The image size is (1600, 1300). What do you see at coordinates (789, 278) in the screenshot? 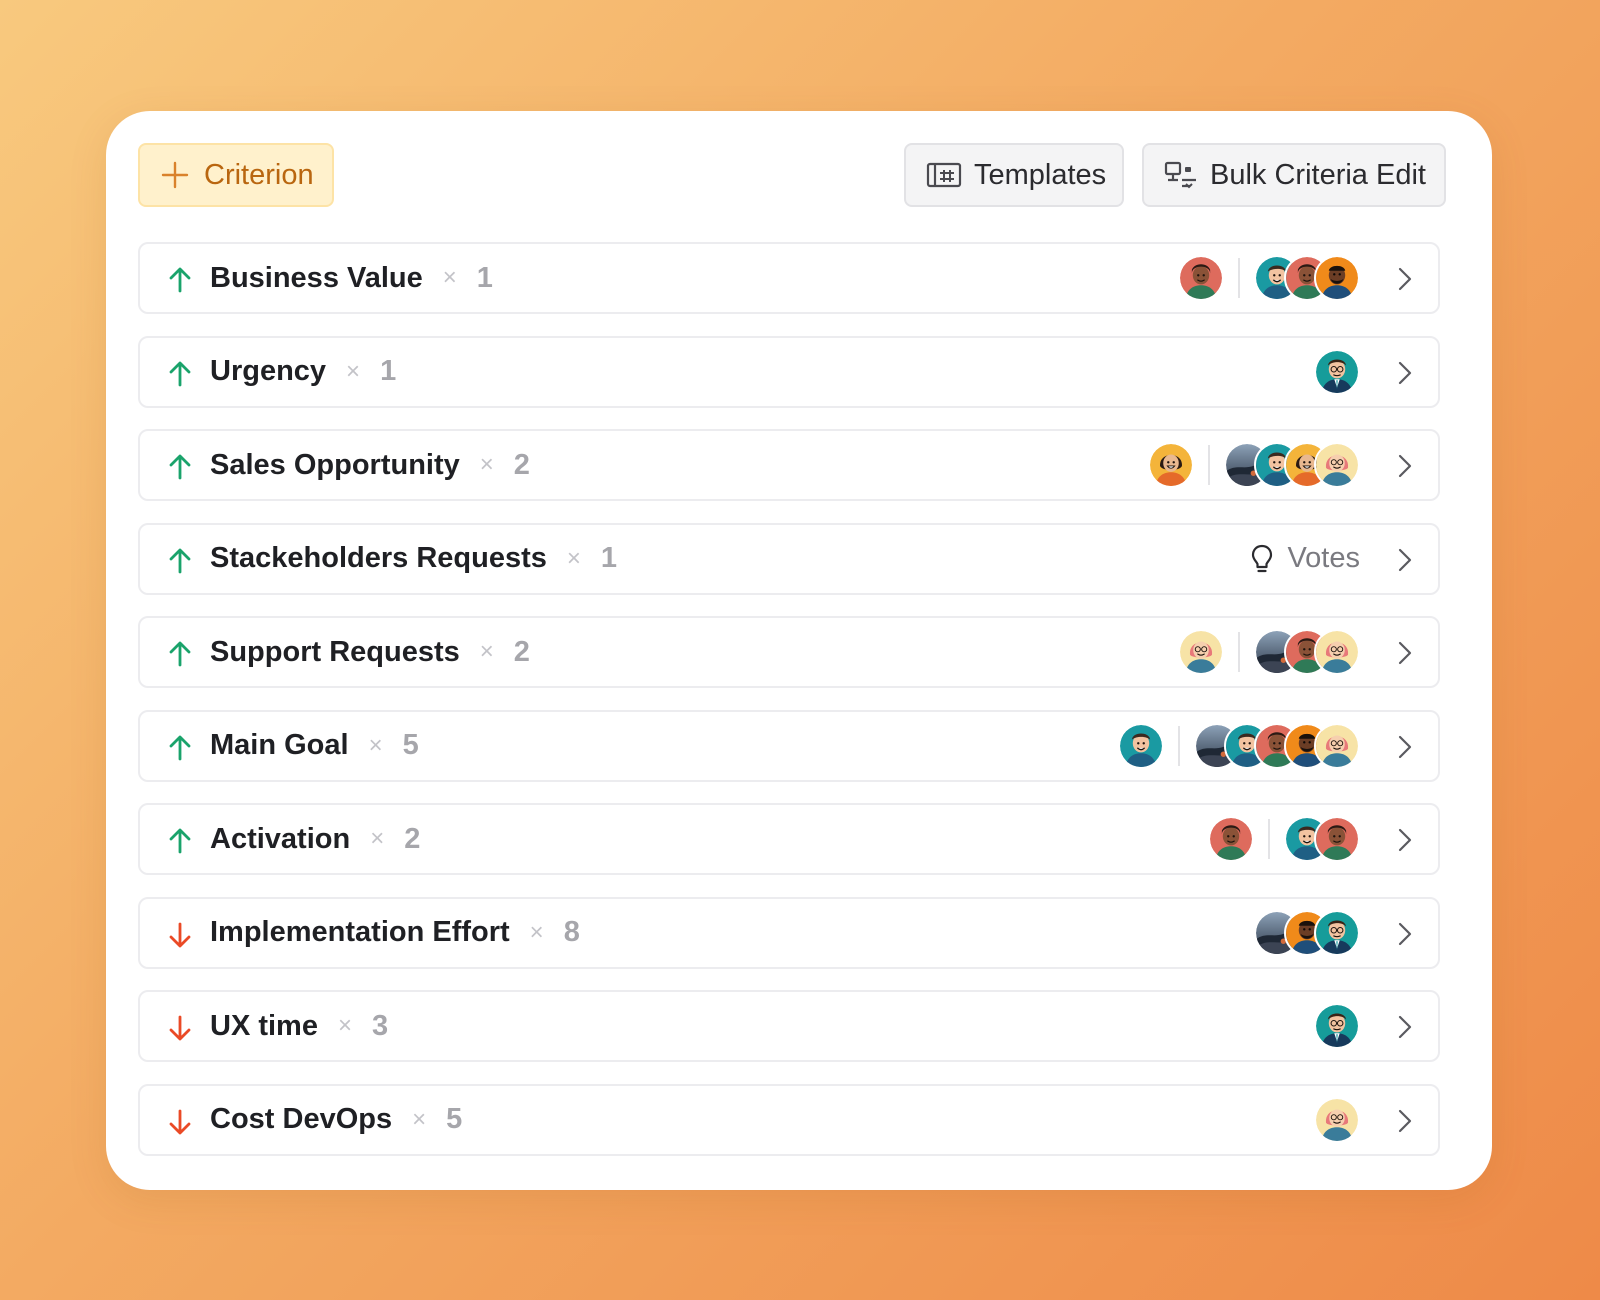
I see `criterion-row: Business Value × 1` at bounding box center [789, 278].